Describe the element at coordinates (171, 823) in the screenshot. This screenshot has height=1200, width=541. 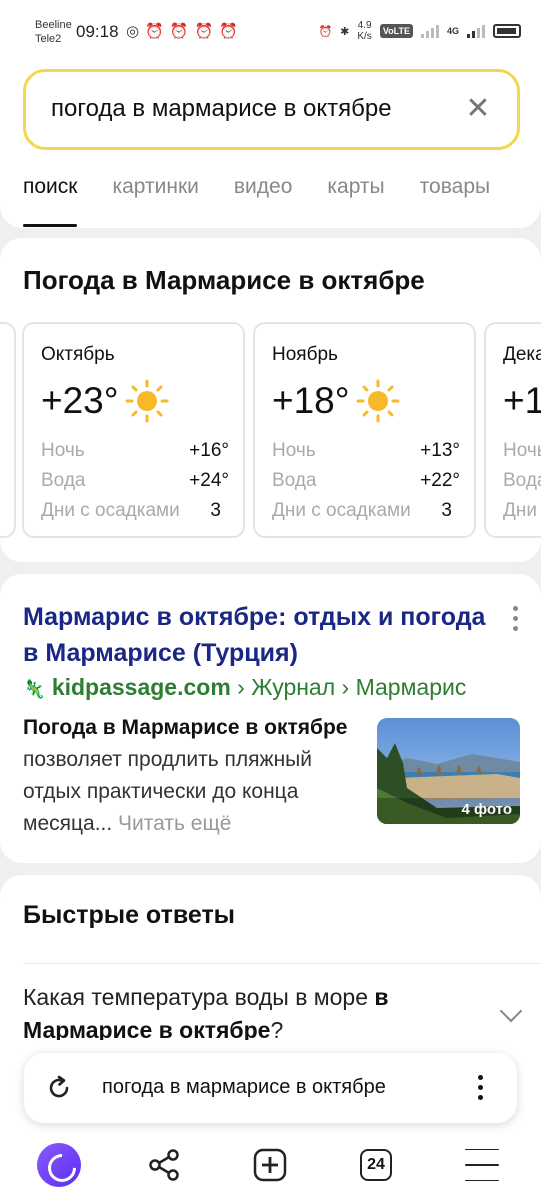
I see `read-more-link: Читать ещё` at that location.